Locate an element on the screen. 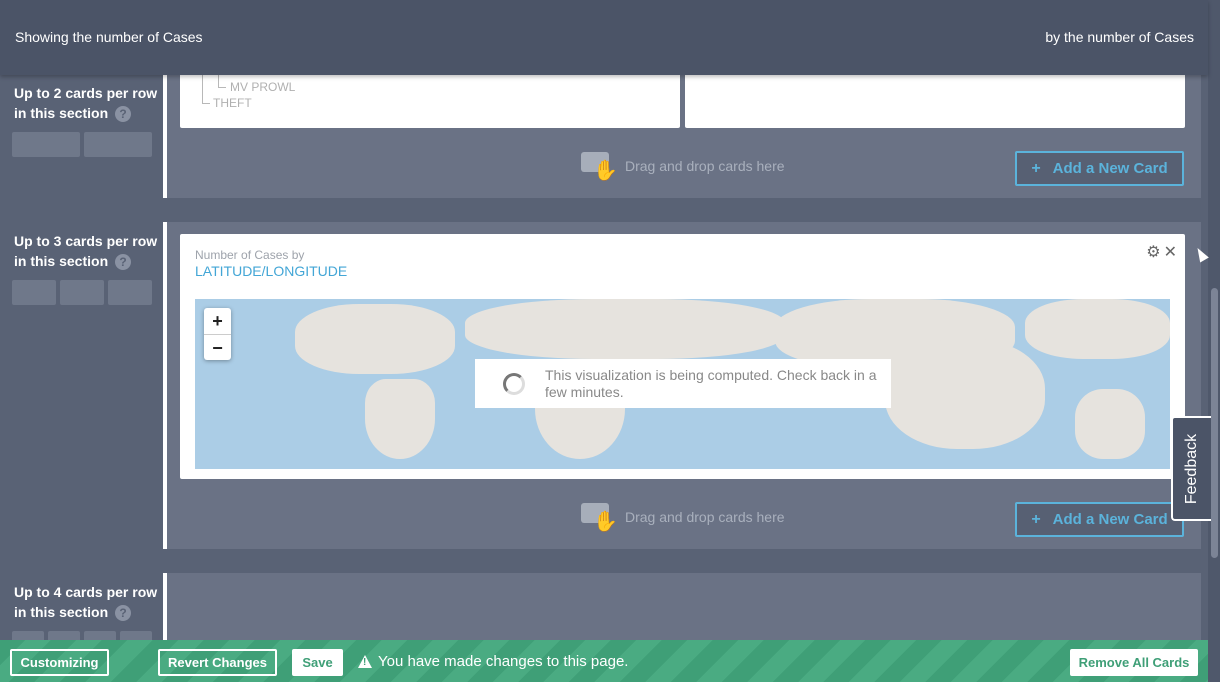 This screenshot has width=1220, height=682. close-icon: ✕ is located at coordinates (1170, 252).